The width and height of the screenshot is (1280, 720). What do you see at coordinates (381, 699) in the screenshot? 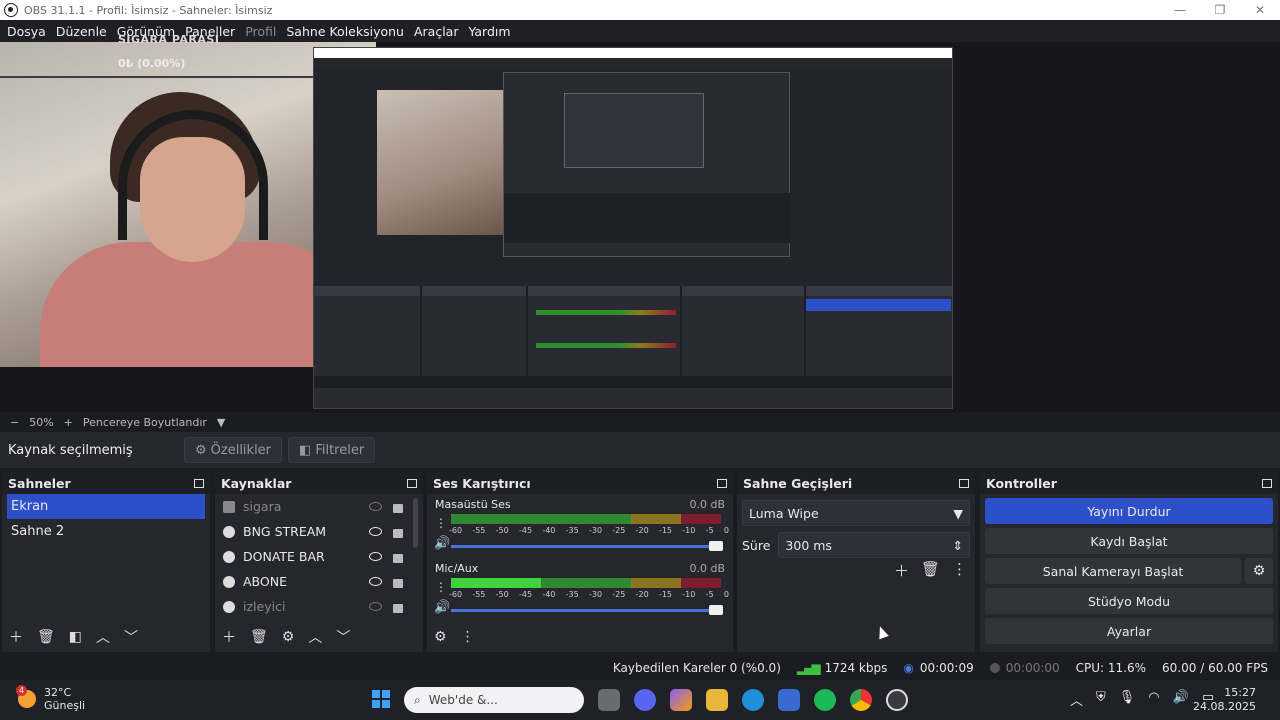
I see `windows-start-icon` at bounding box center [381, 699].